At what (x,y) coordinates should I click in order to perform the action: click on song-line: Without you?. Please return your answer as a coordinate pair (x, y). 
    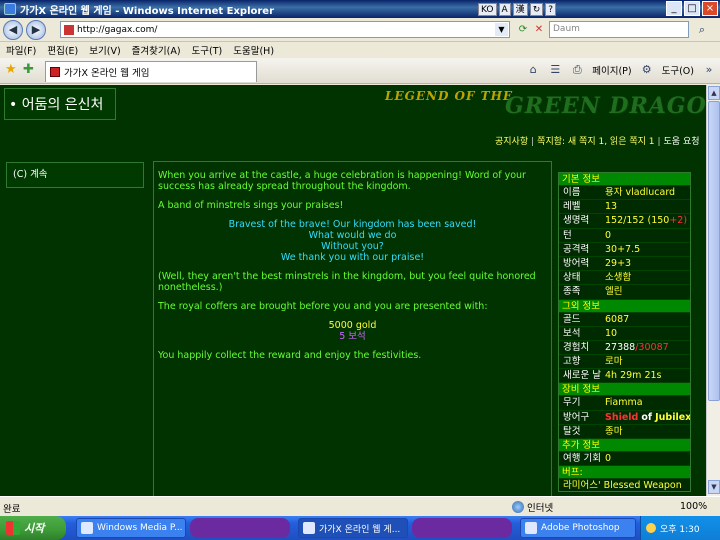
    Looking at the image, I should click on (352, 246).